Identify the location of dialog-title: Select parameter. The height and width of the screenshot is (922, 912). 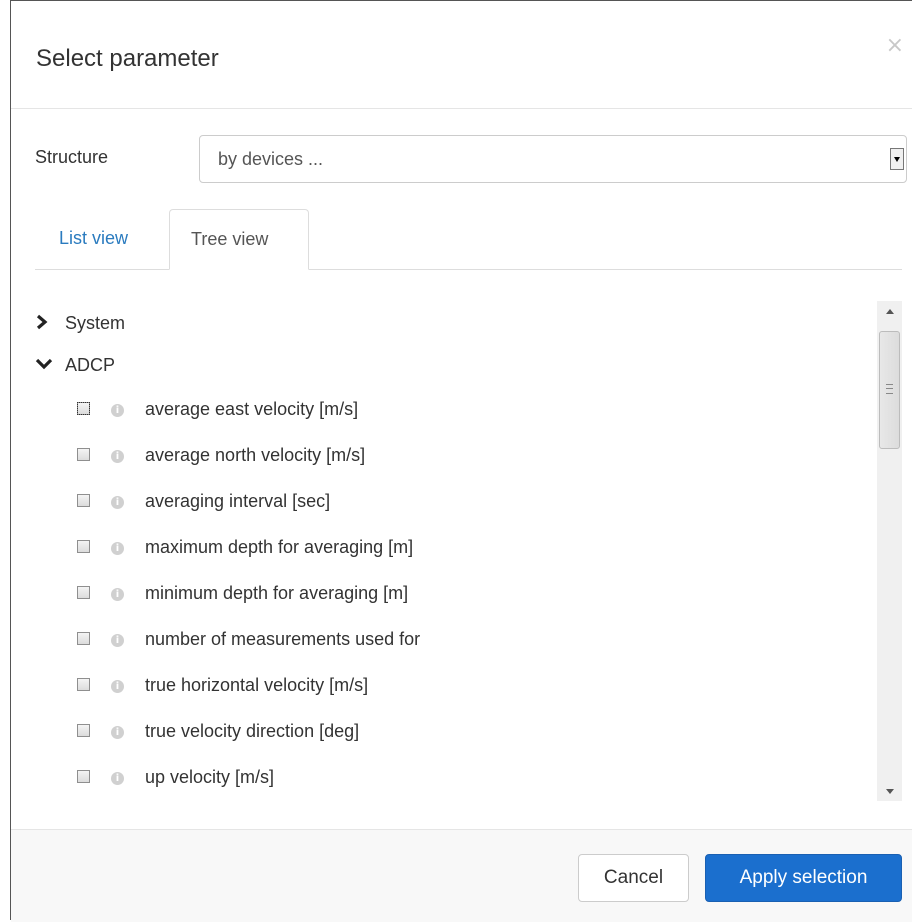
(127, 58).